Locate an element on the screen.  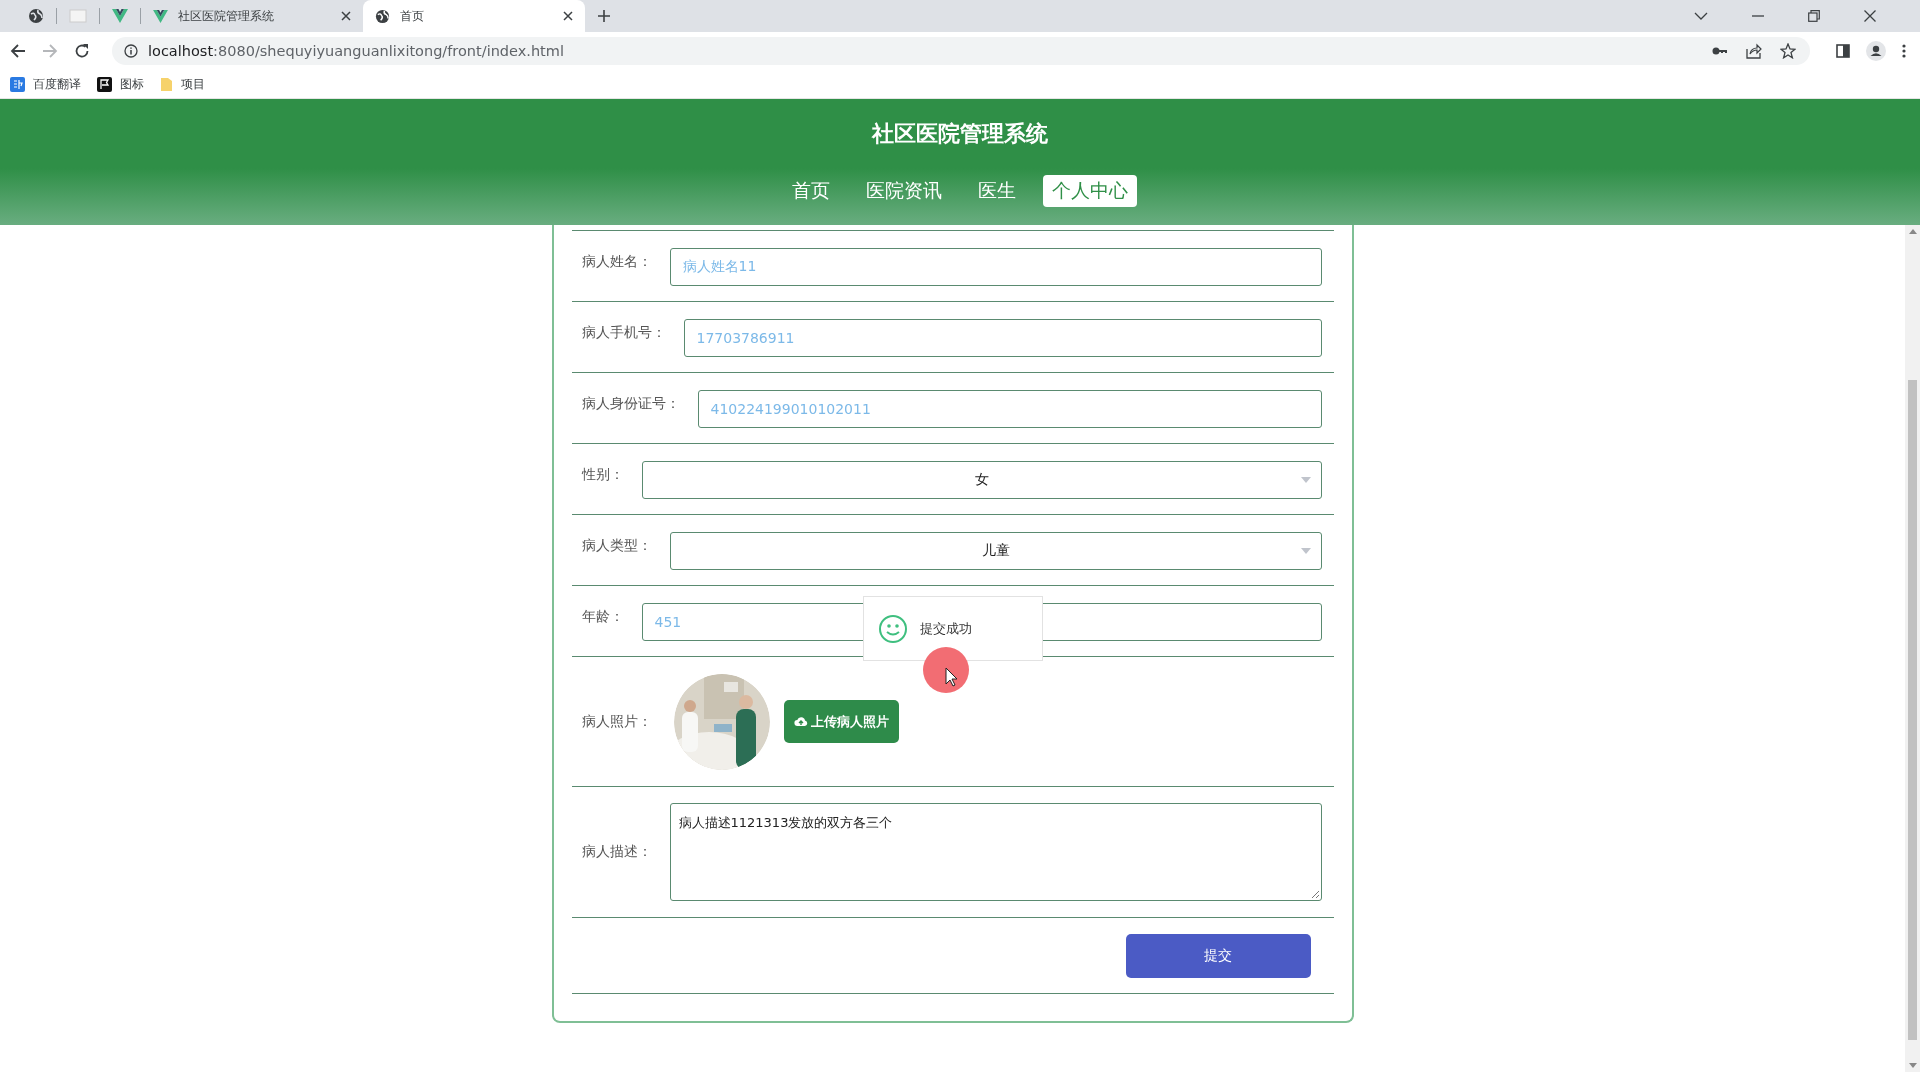
select-field: 女 is located at coordinates (981, 480).